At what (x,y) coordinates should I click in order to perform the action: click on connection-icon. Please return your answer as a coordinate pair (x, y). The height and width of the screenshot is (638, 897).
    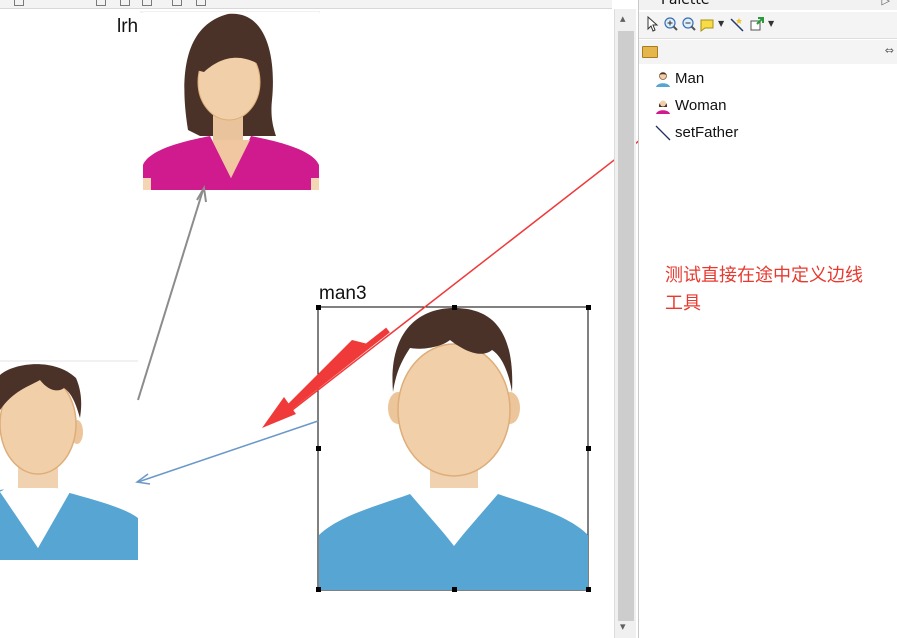
    Looking at the image, I should click on (737, 24).